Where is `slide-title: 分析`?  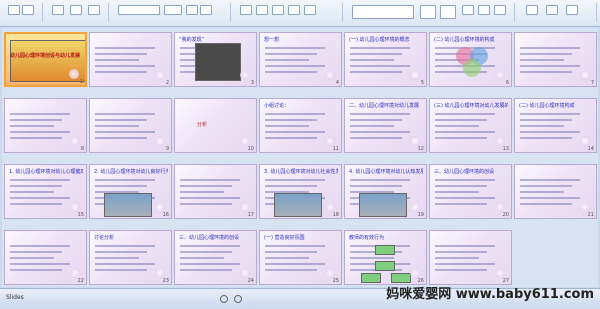
slide-title: 分析 is located at coordinates (202, 125).